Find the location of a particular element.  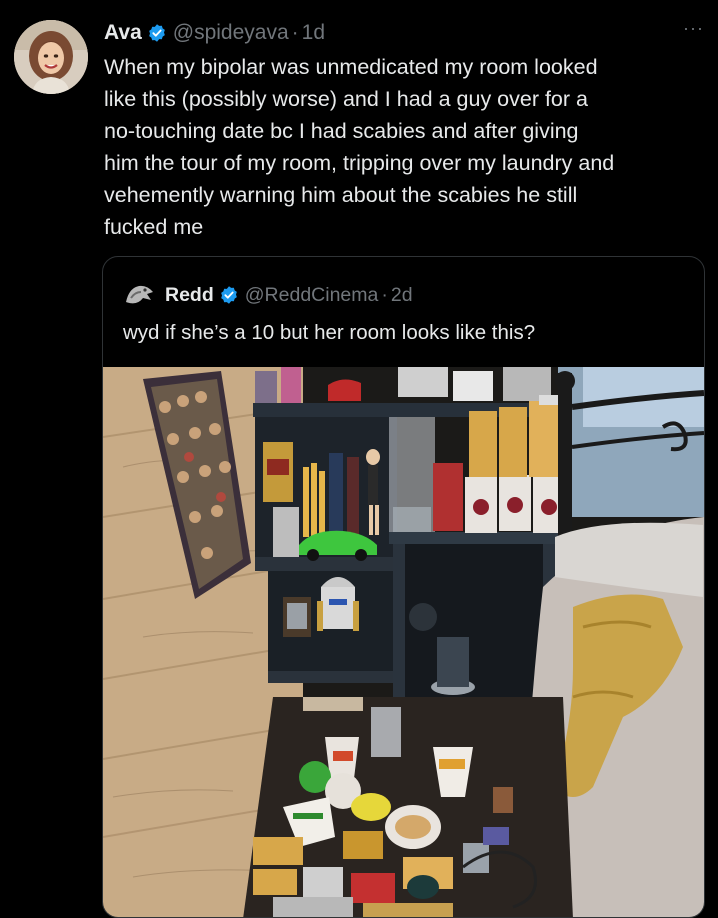

quoted-author-avatar is located at coordinates (140, 295).